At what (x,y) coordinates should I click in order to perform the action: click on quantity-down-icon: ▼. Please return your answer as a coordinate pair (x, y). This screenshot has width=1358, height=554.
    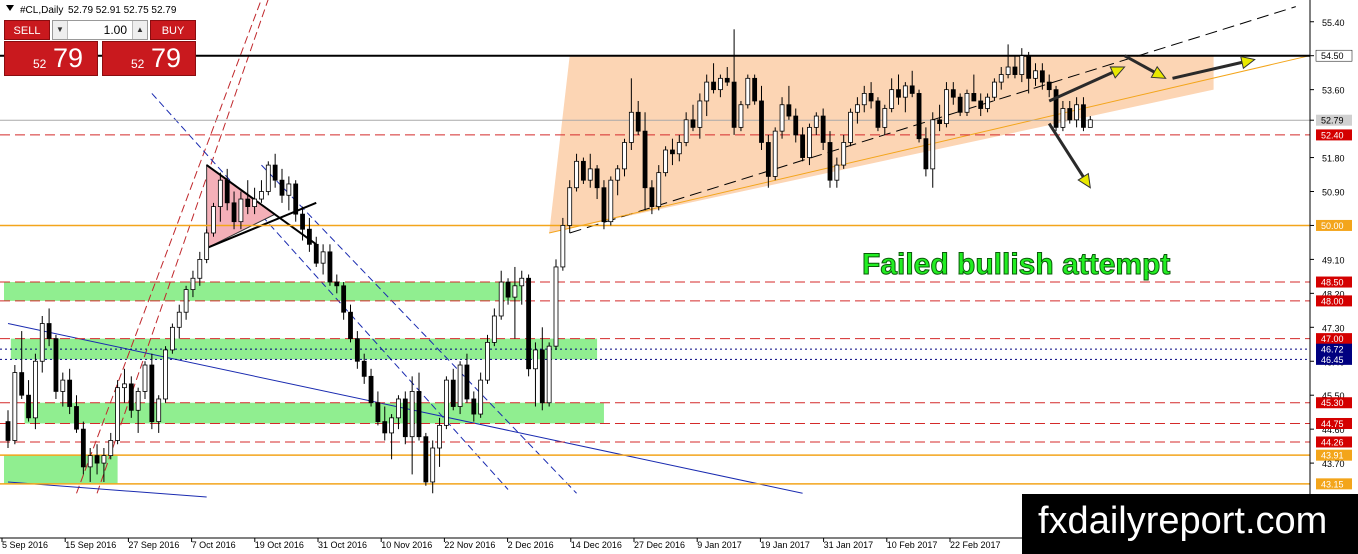
    Looking at the image, I should click on (60, 30).